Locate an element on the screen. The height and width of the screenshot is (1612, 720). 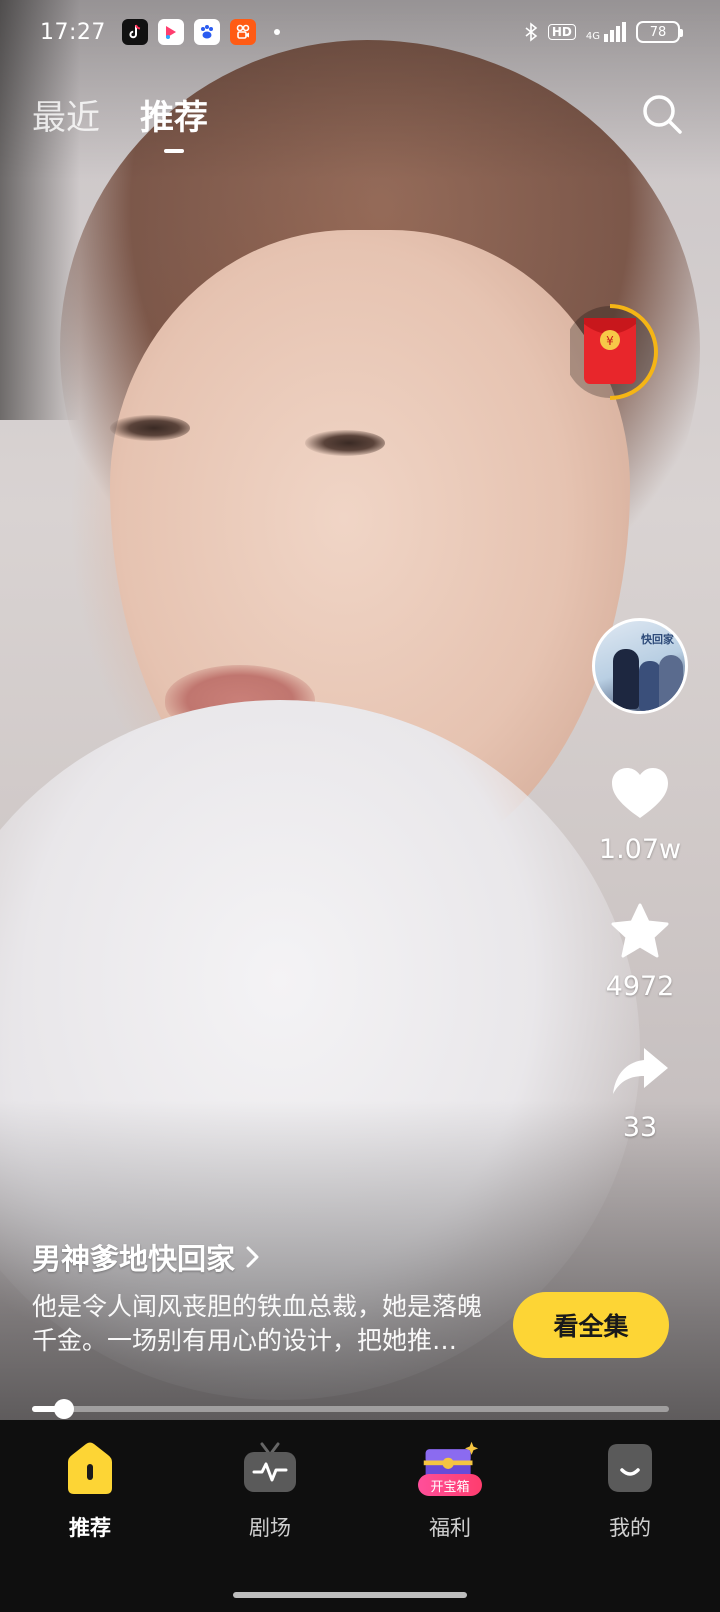
favorite-count: 4972 is located at coordinates (640, 986).